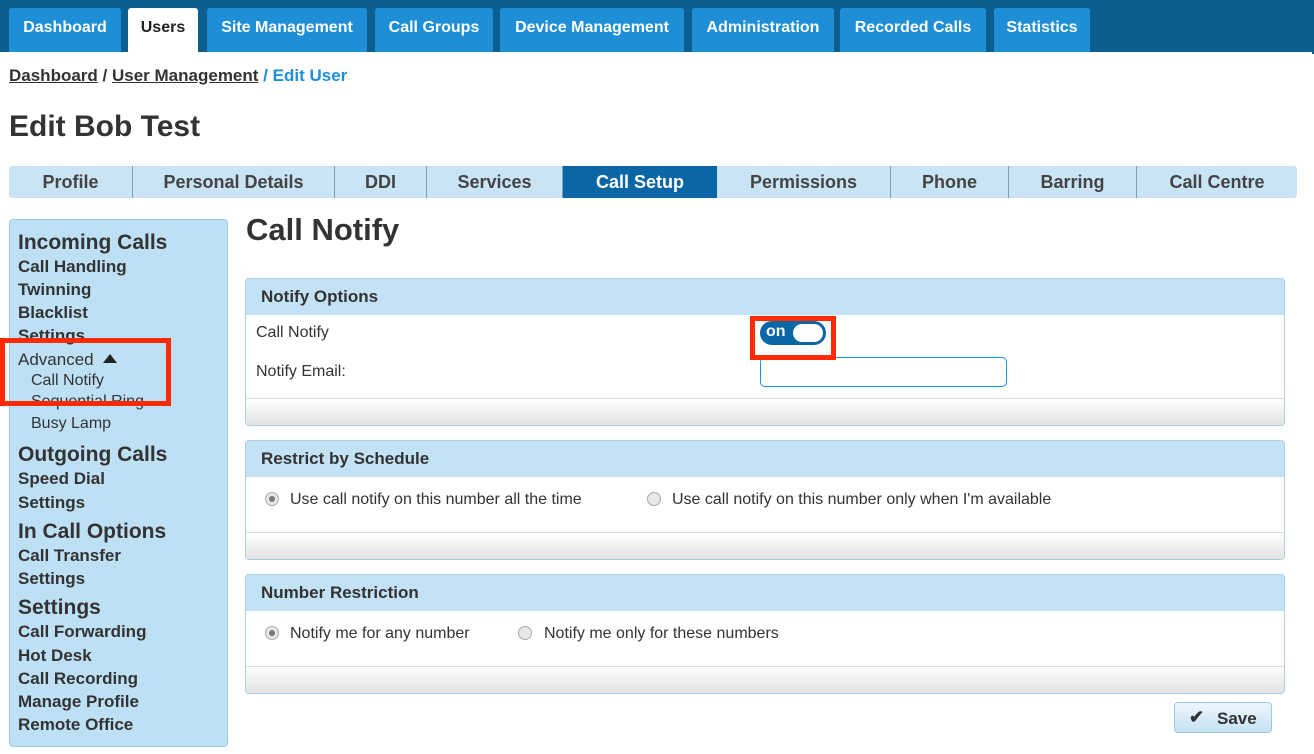 Image resolution: width=1314 pixels, height=754 pixels. Describe the element at coordinates (51, 503) in the screenshot. I see `sidebar-item-settings-outgoing: Settings` at that location.